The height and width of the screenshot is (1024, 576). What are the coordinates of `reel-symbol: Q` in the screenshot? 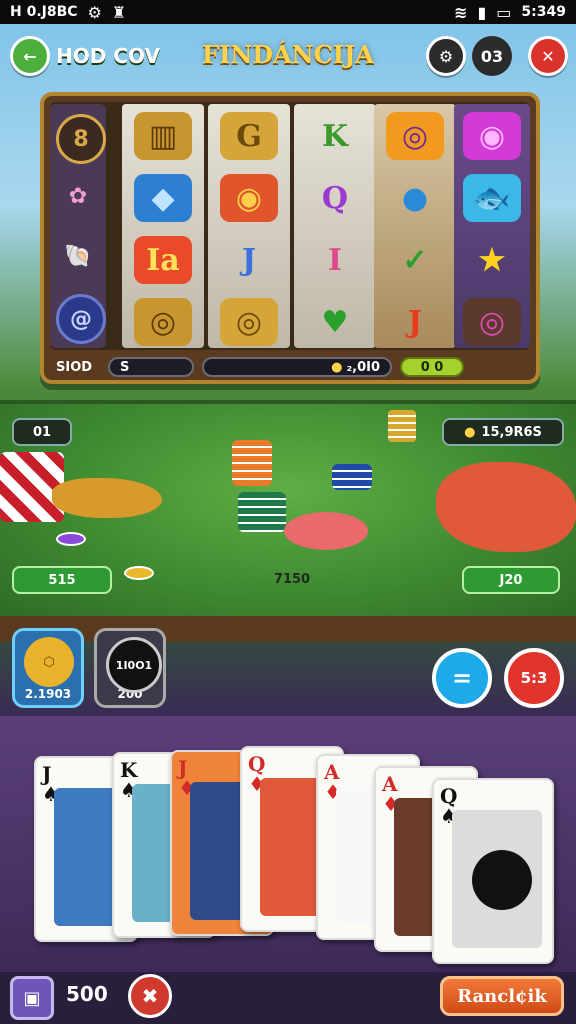 It's located at (335, 198).